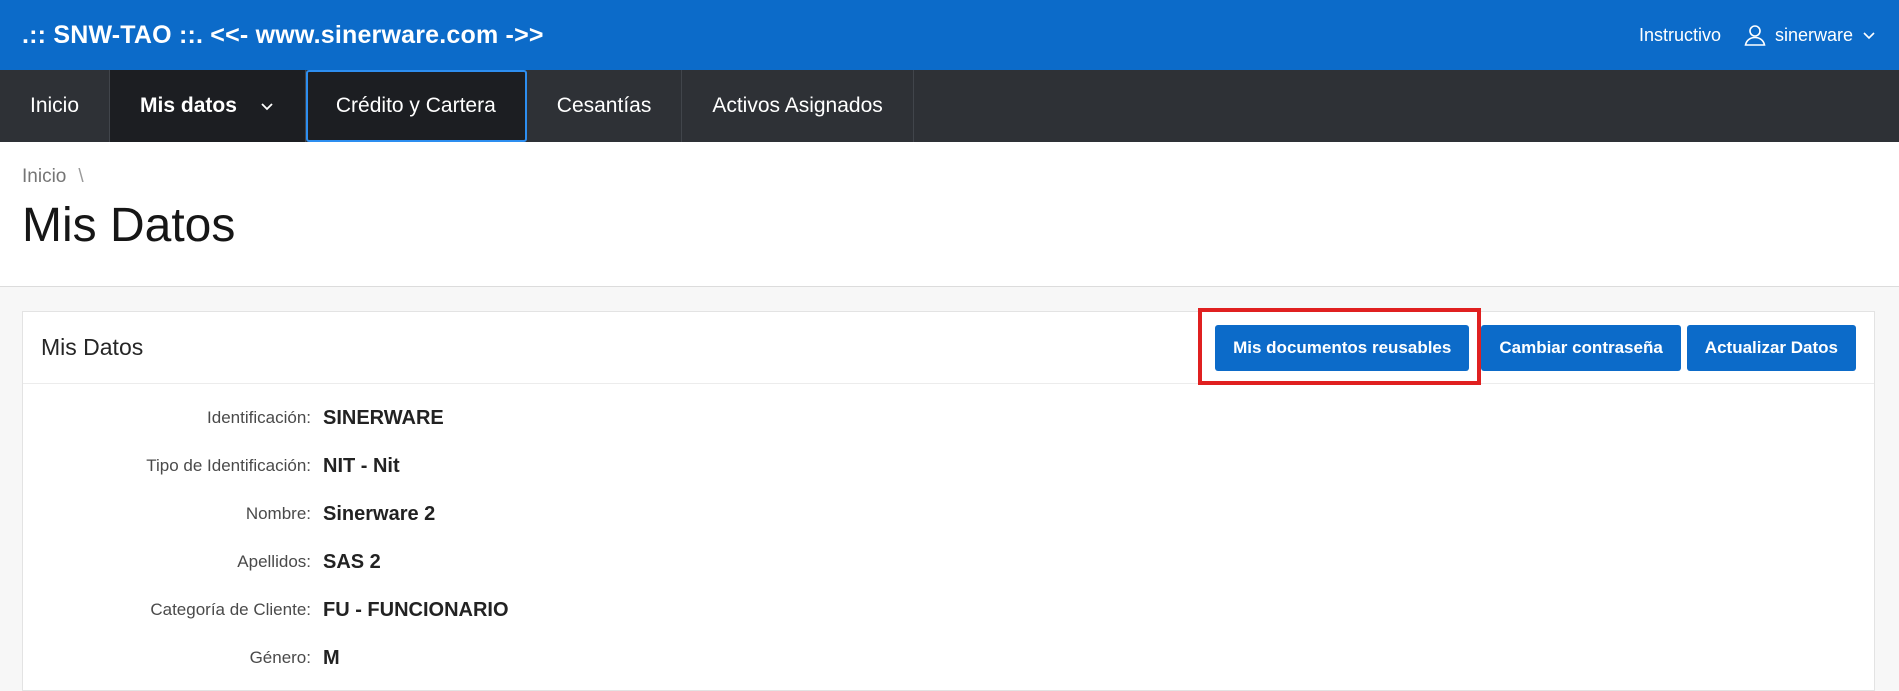  I want to click on field-value: SINERWARE, so click(383, 417).